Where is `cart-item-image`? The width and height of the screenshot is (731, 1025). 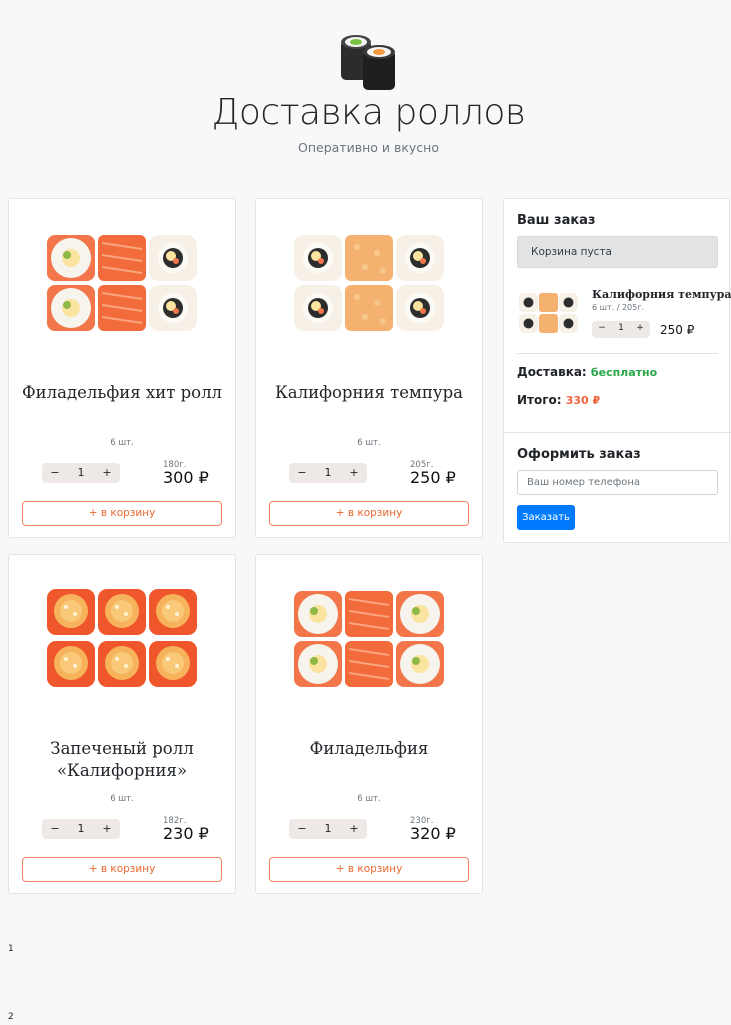
cart-item-image is located at coordinates (548, 313).